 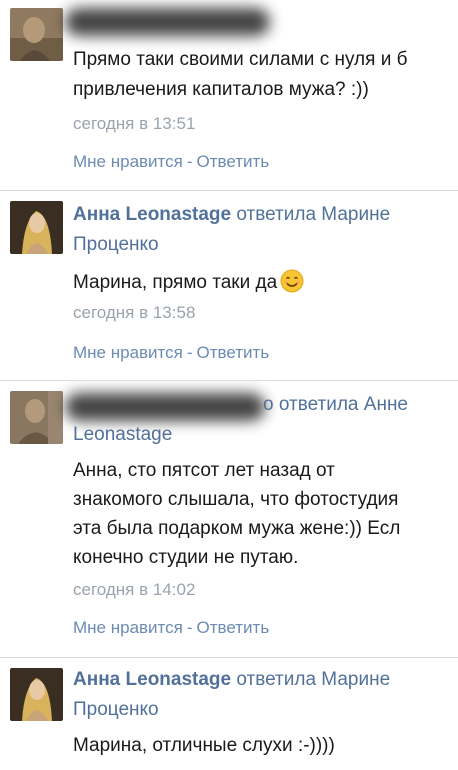 What do you see at coordinates (240, 59) in the screenshot?
I see `comment-text-line: Прямо таки своими силами с нуля и б` at bounding box center [240, 59].